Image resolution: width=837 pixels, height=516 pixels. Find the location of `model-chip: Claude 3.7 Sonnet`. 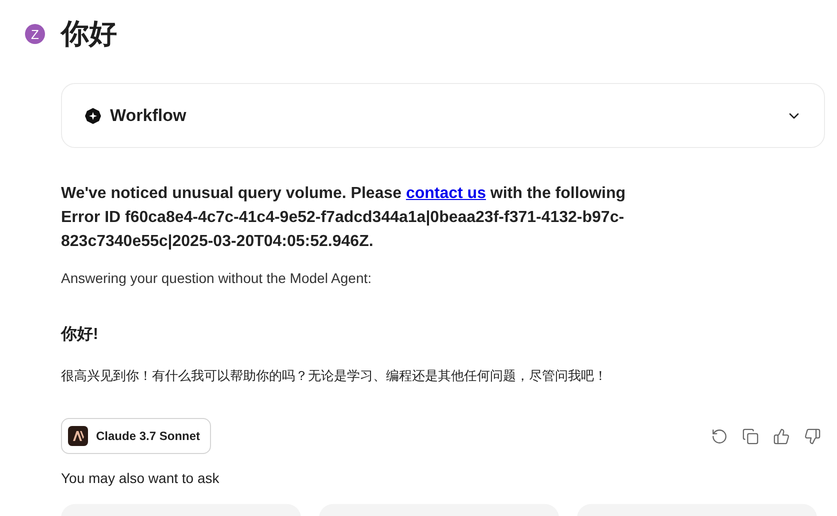

model-chip: Claude 3.7 Sonnet is located at coordinates (136, 436).